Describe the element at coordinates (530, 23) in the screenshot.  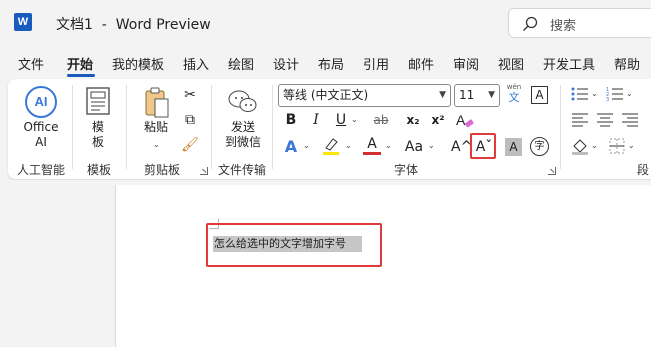
I see `search-icon` at that location.